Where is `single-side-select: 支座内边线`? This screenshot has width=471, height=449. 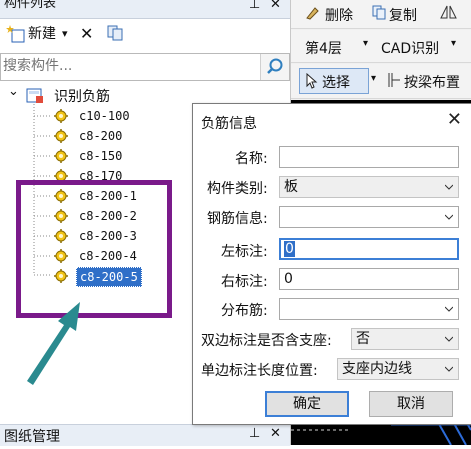 single-side-select: 支座内边线 is located at coordinates (398, 369).